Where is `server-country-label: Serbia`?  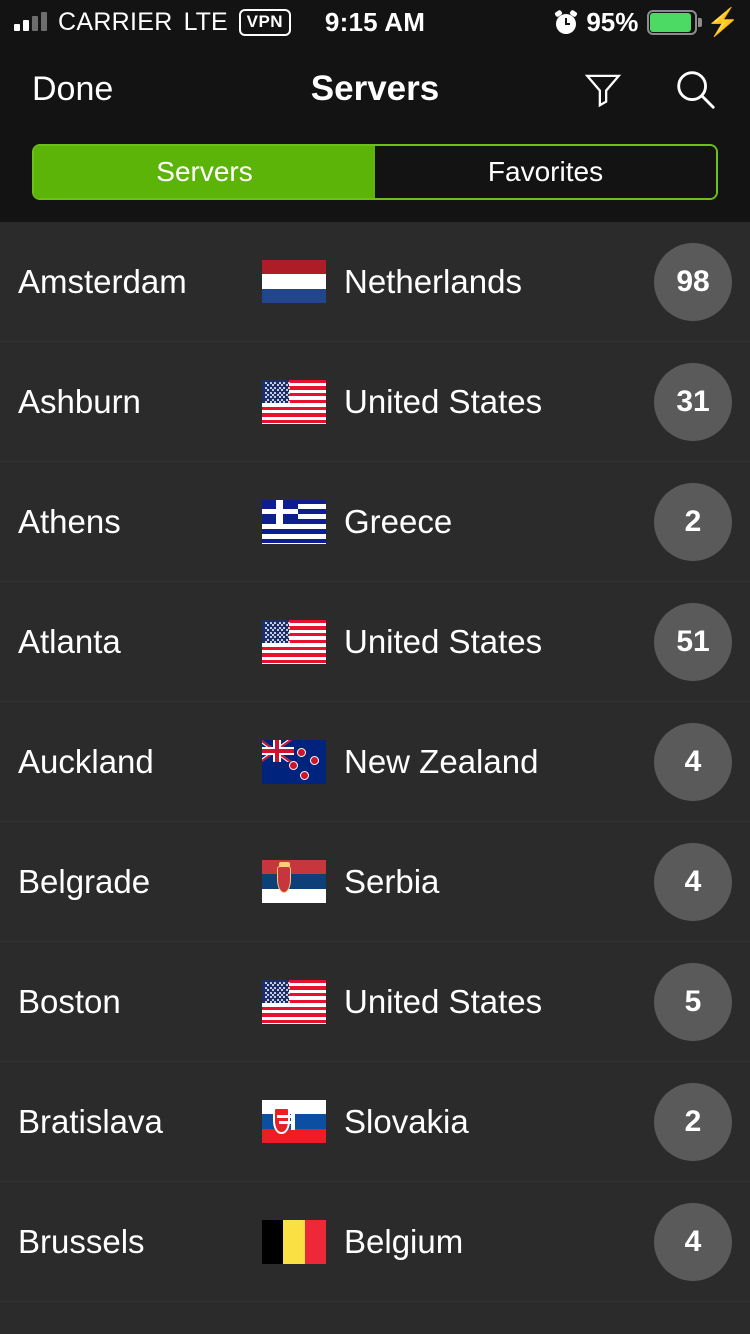
server-country-label: Serbia is located at coordinates (392, 881).